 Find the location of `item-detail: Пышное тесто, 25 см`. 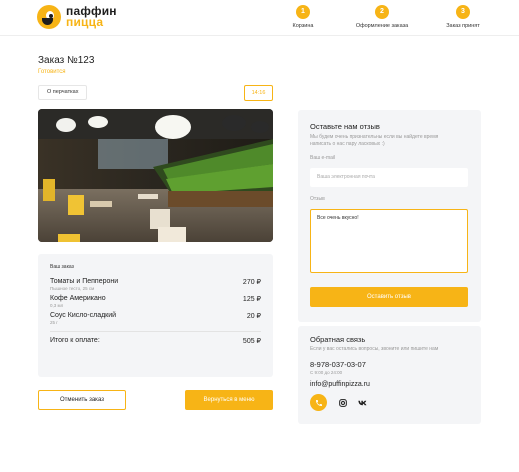

item-detail: Пышное тесто, 25 см is located at coordinates (72, 288).